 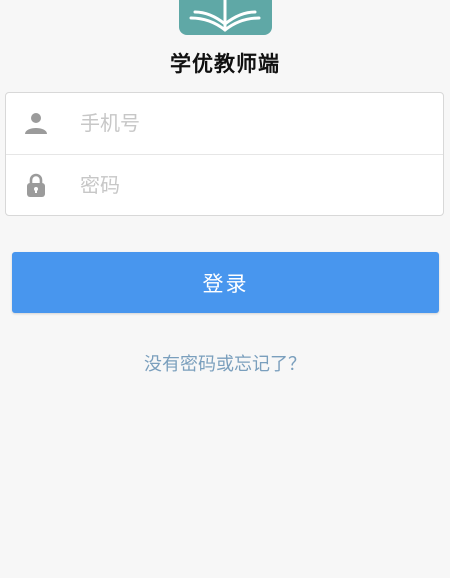 I want to click on app-logo, so click(x=225, y=17).